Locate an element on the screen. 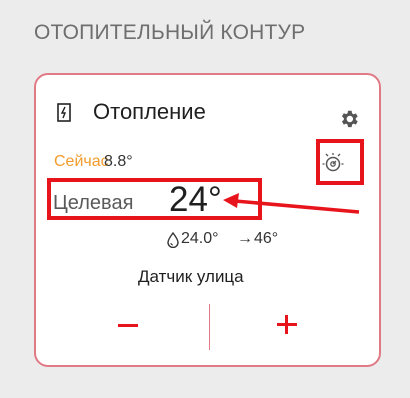 The image size is (410, 398). annotation-arrow is located at coordinates (291, 203).